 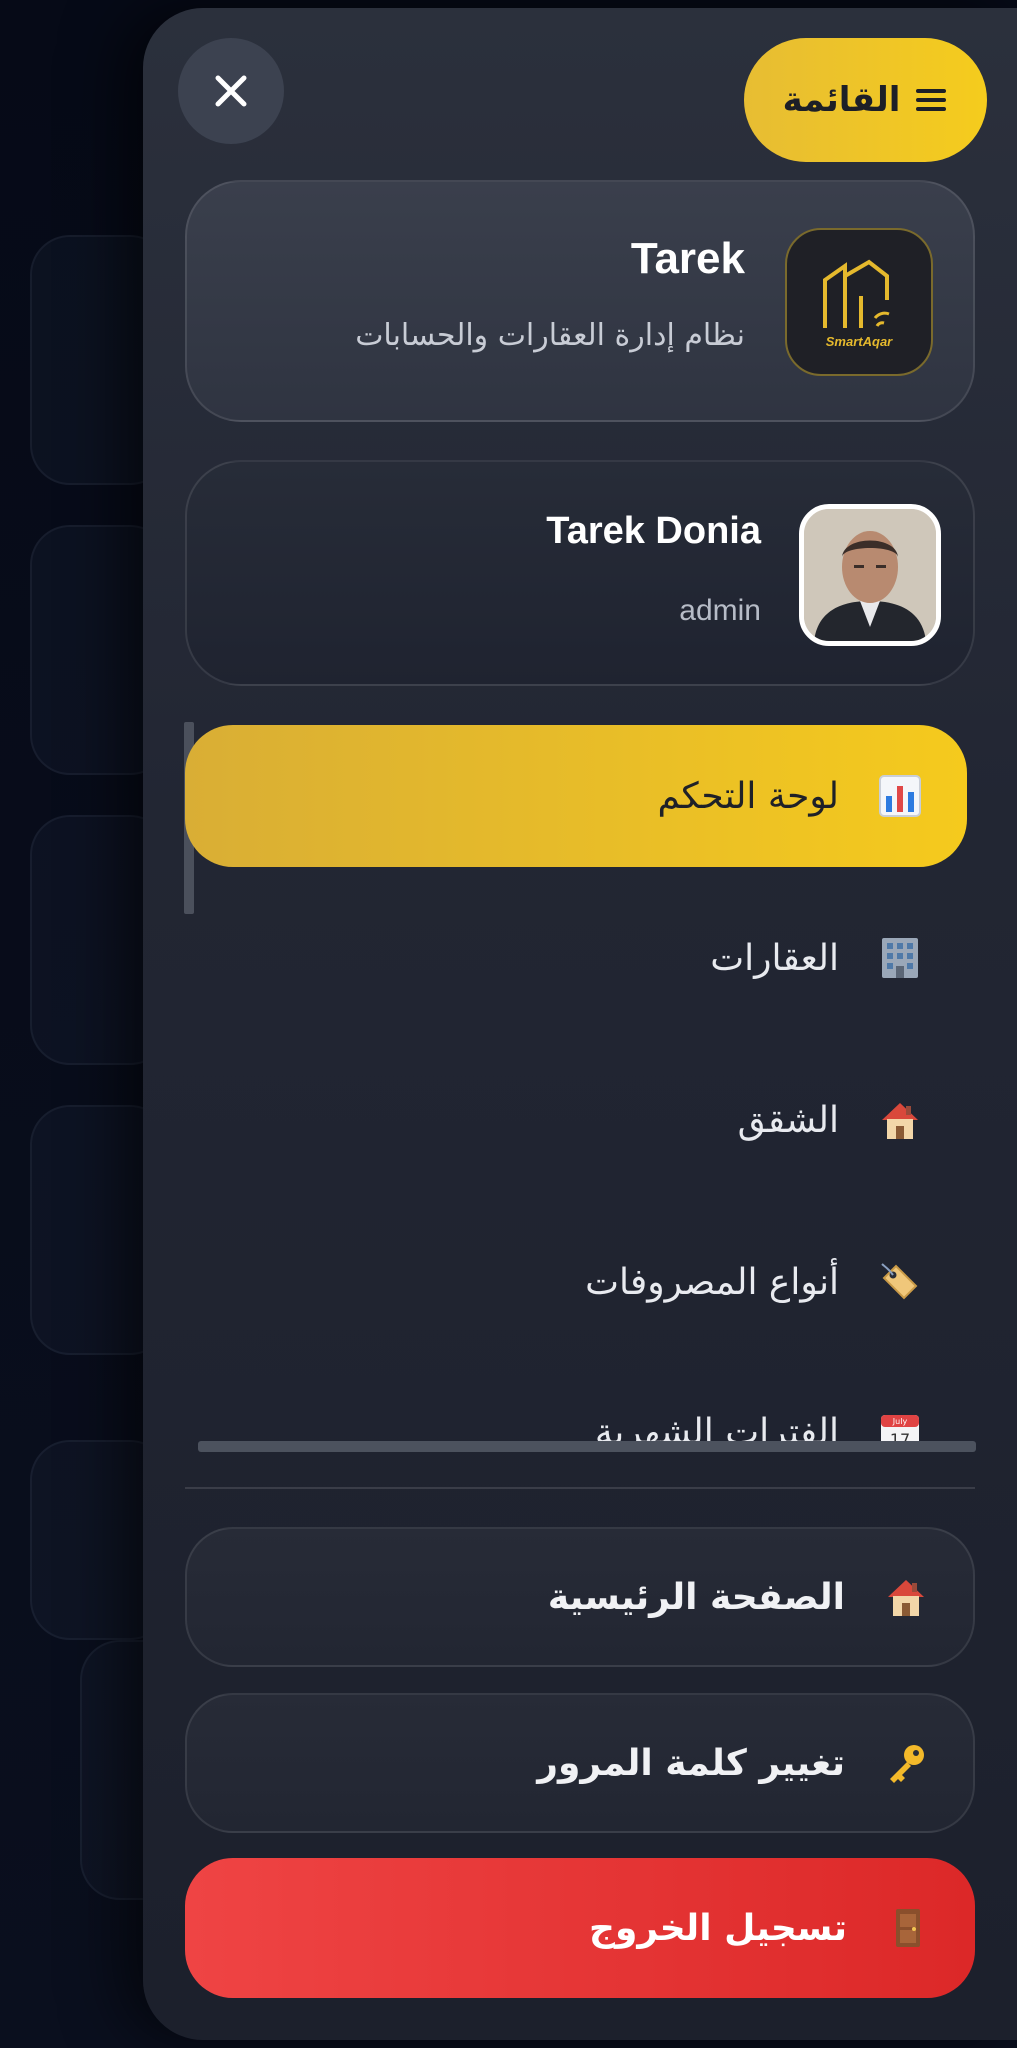 What do you see at coordinates (580, 573) in the screenshot?
I see `user-card: Tarek Donia admin` at bounding box center [580, 573].